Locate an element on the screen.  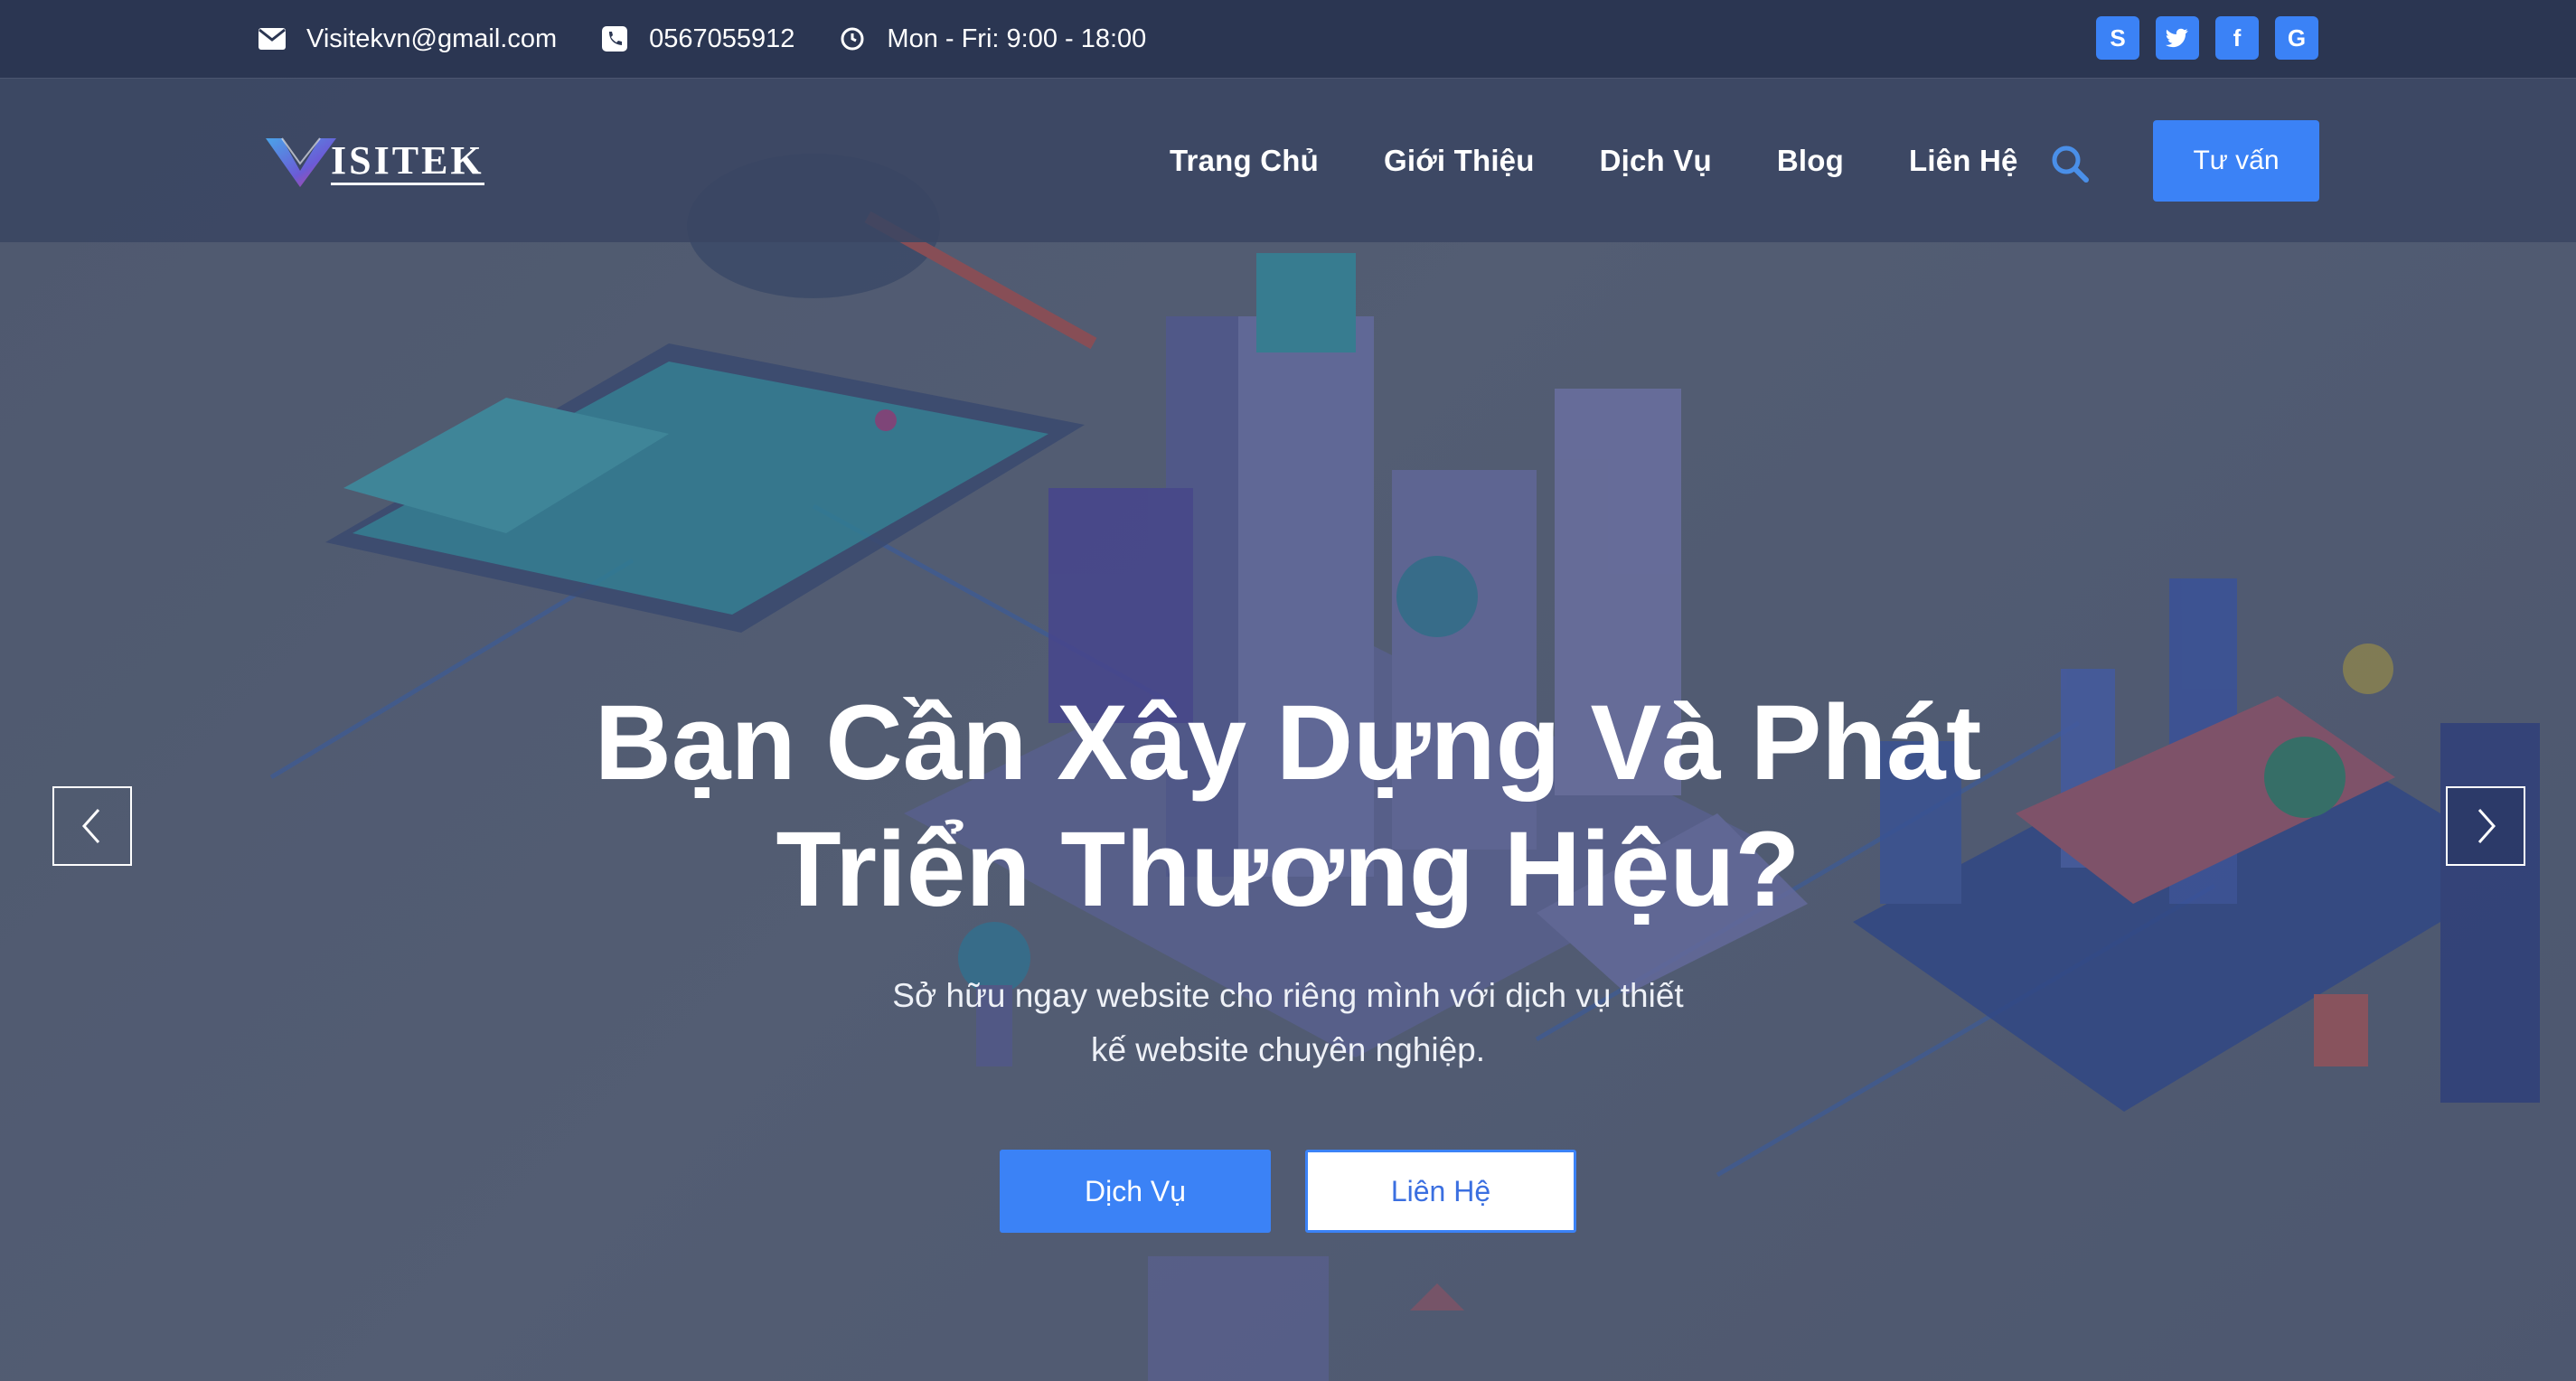
phone-icon is located at coordinates (614, 38).